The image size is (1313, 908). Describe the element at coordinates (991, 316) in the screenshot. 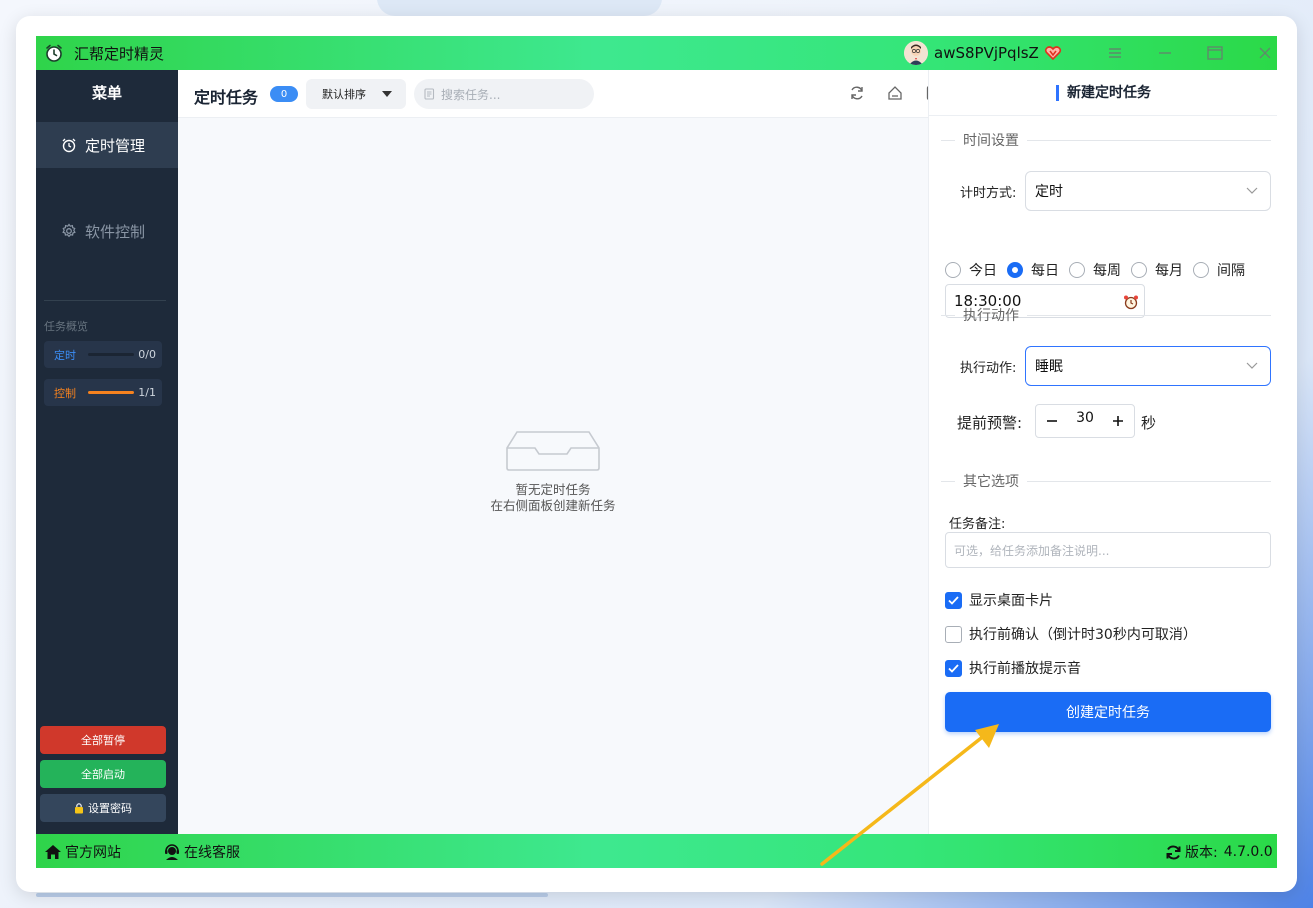

I see `section-title: 执行动作` at that location.